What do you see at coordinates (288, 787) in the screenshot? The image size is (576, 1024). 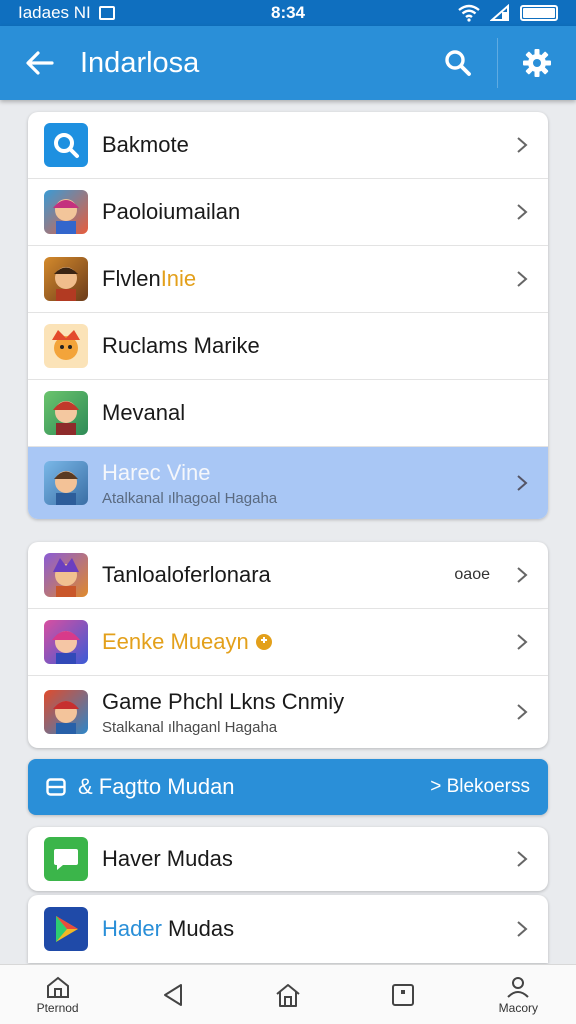 I see `section-banner: & Fagtto Mudan > Blekoerss` at bounding box center [288, 787].